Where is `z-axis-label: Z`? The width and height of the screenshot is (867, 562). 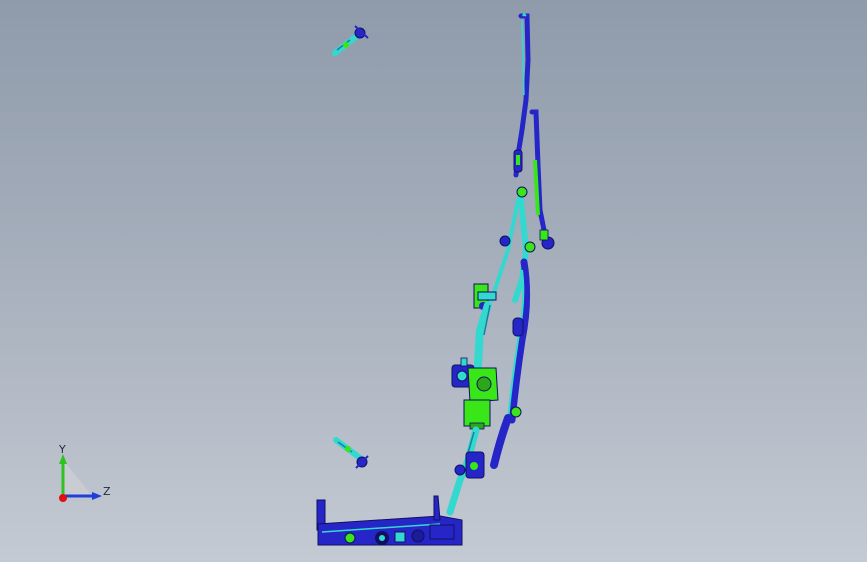 z-axis-label: Z is located at coordinates (107, 491).